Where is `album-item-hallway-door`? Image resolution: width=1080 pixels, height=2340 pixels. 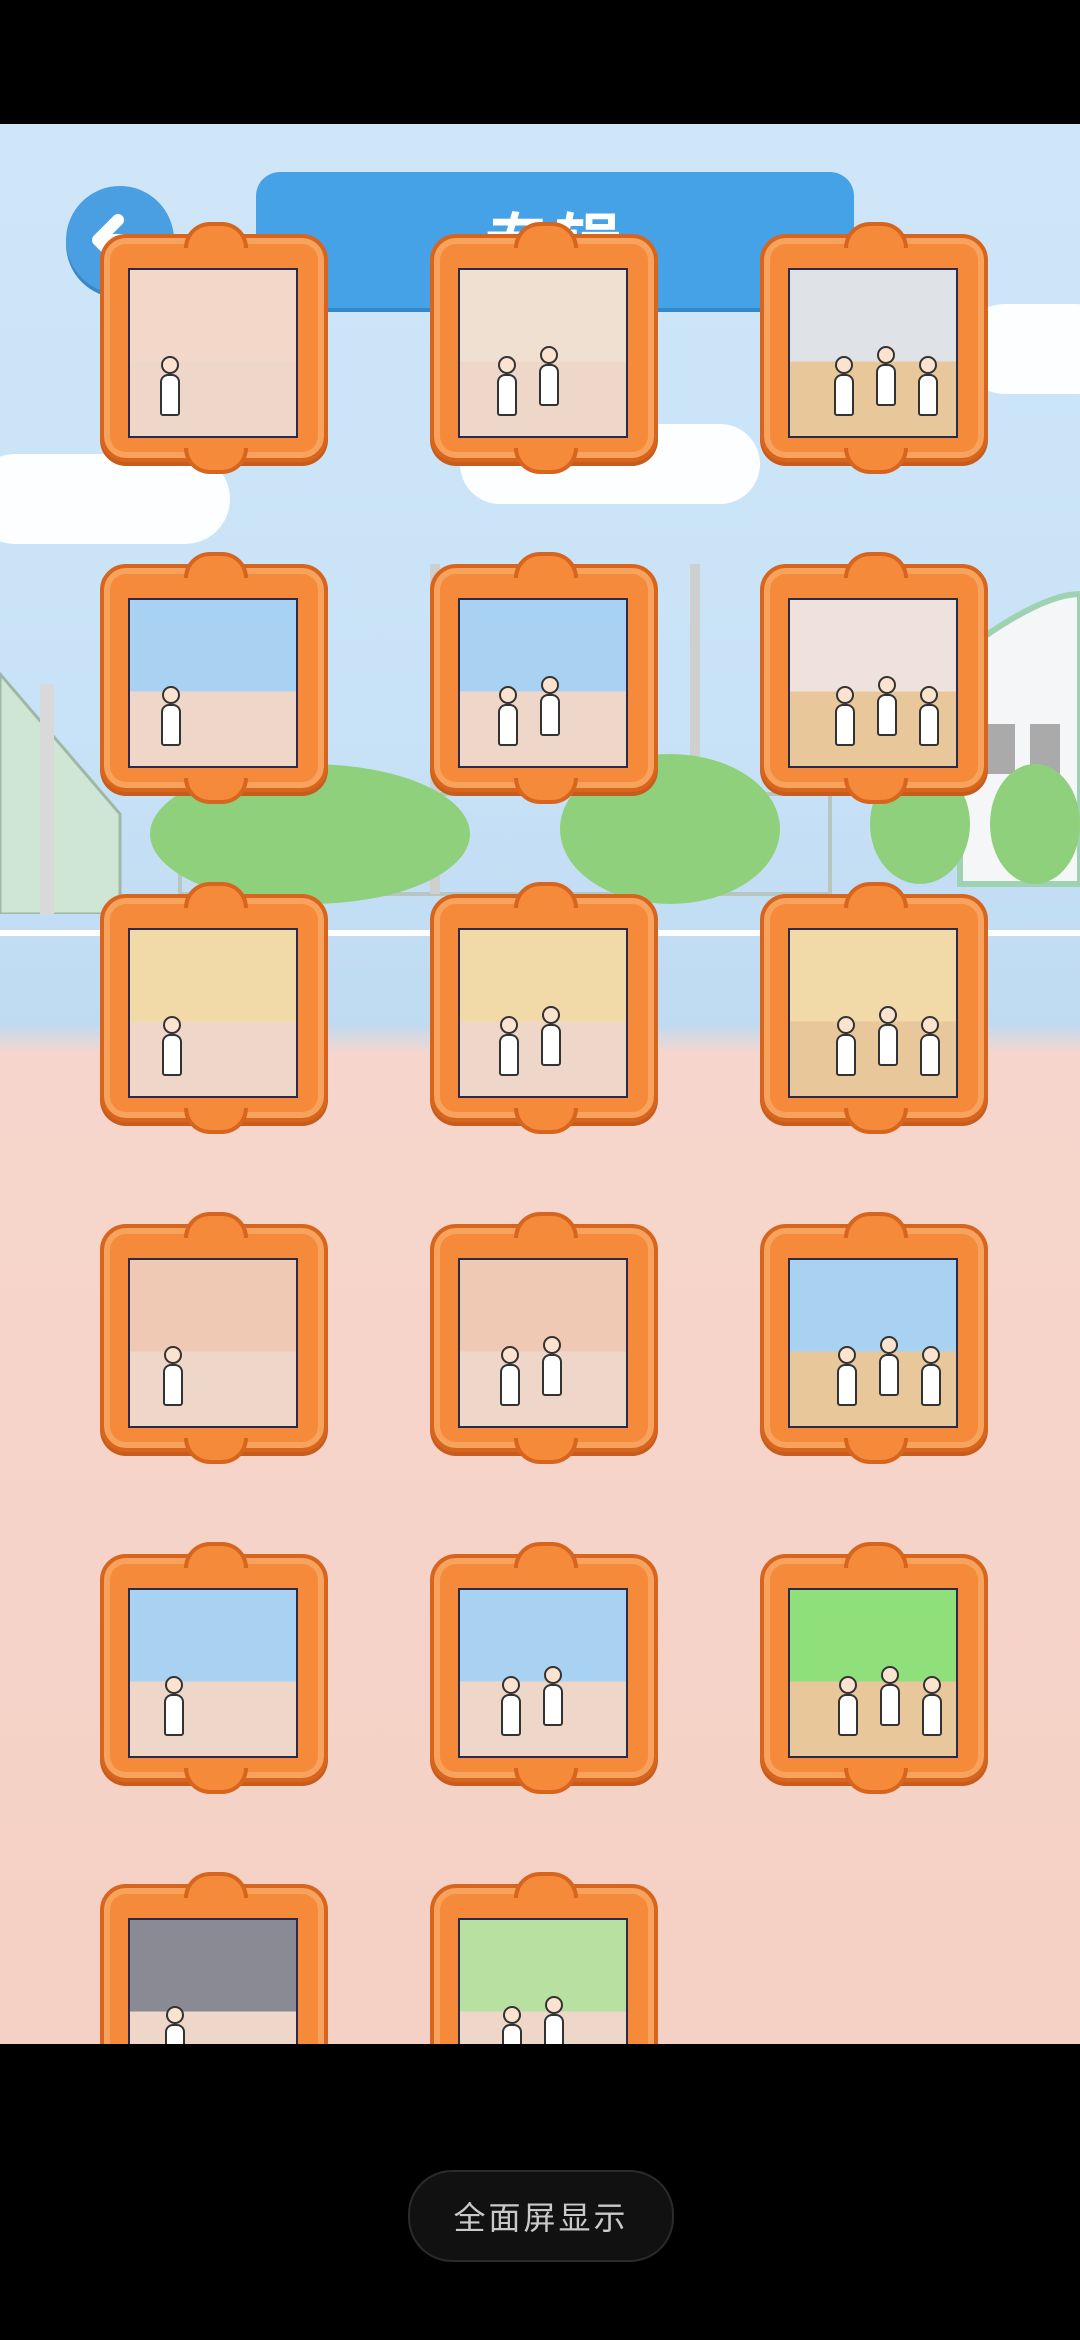
album-item-hallway-door is located at coordinates (874, 678).